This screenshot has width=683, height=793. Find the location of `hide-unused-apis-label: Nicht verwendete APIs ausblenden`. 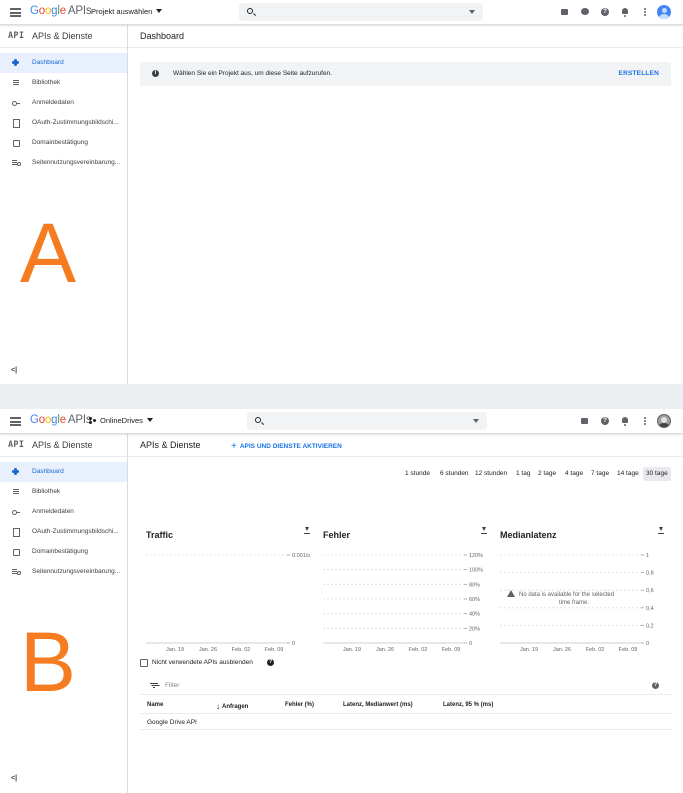

hide-unused-apis-label: Nicht verwendete APIs ausblenden is located at coordinates (202, 662).